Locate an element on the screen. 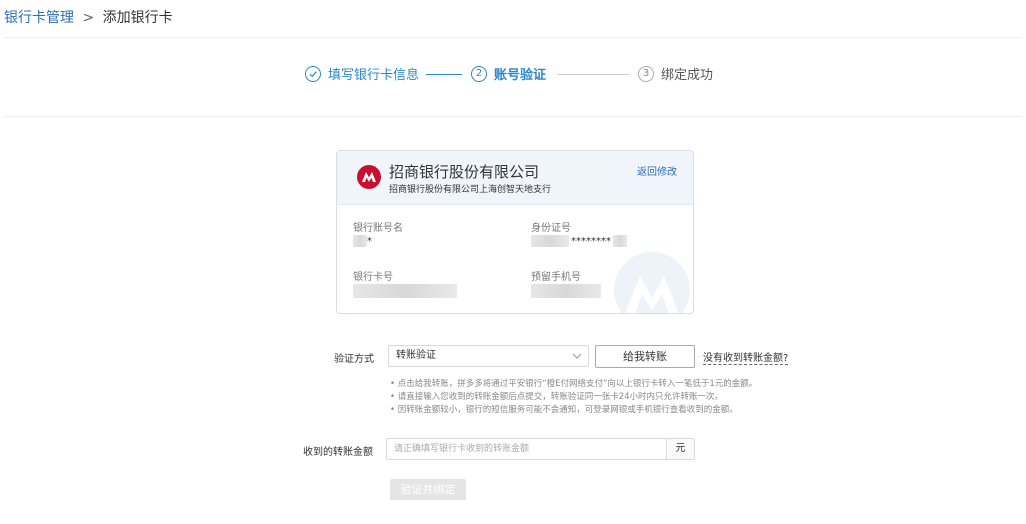 This screenshot has width=1026, height=524. breadcrumb-current: 添加银行卡 is located at coordinates (137, 18).